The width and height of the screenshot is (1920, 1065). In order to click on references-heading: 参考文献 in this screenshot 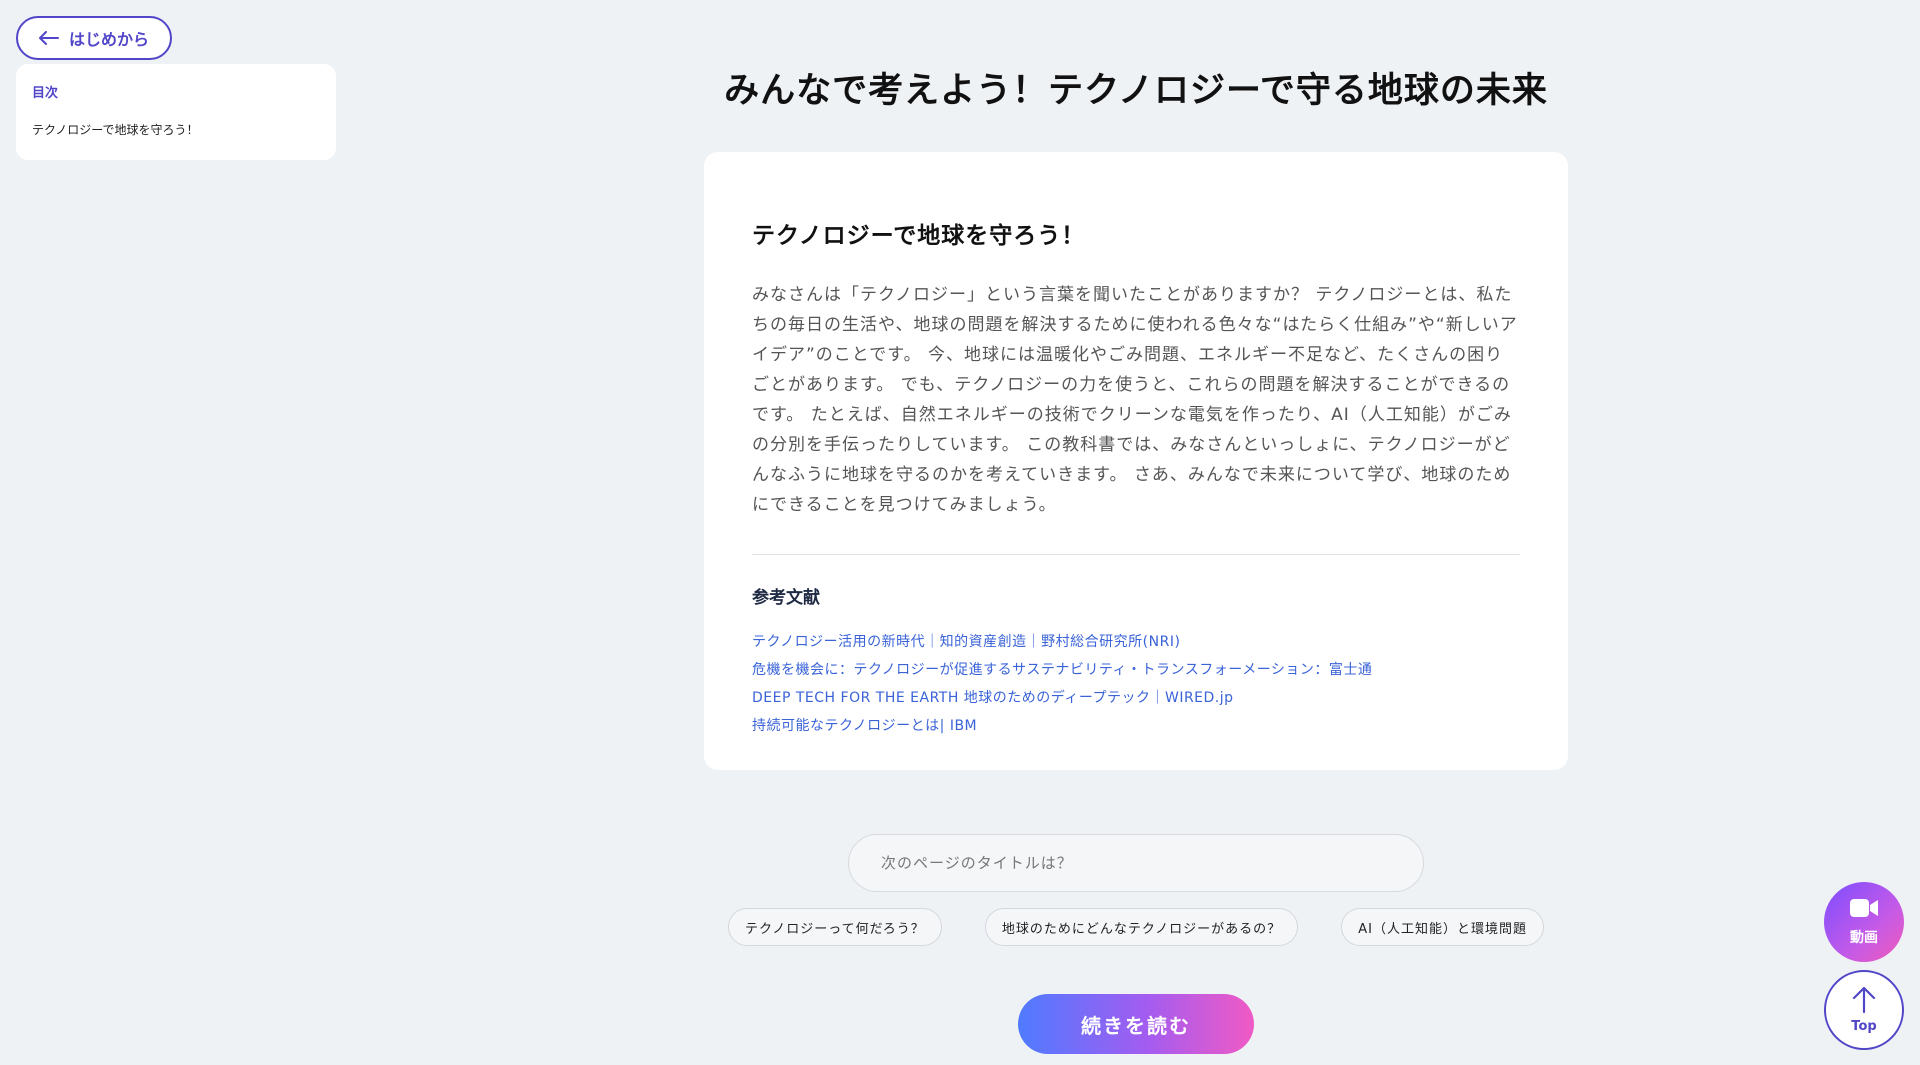, I will do `click(786, 598)`.